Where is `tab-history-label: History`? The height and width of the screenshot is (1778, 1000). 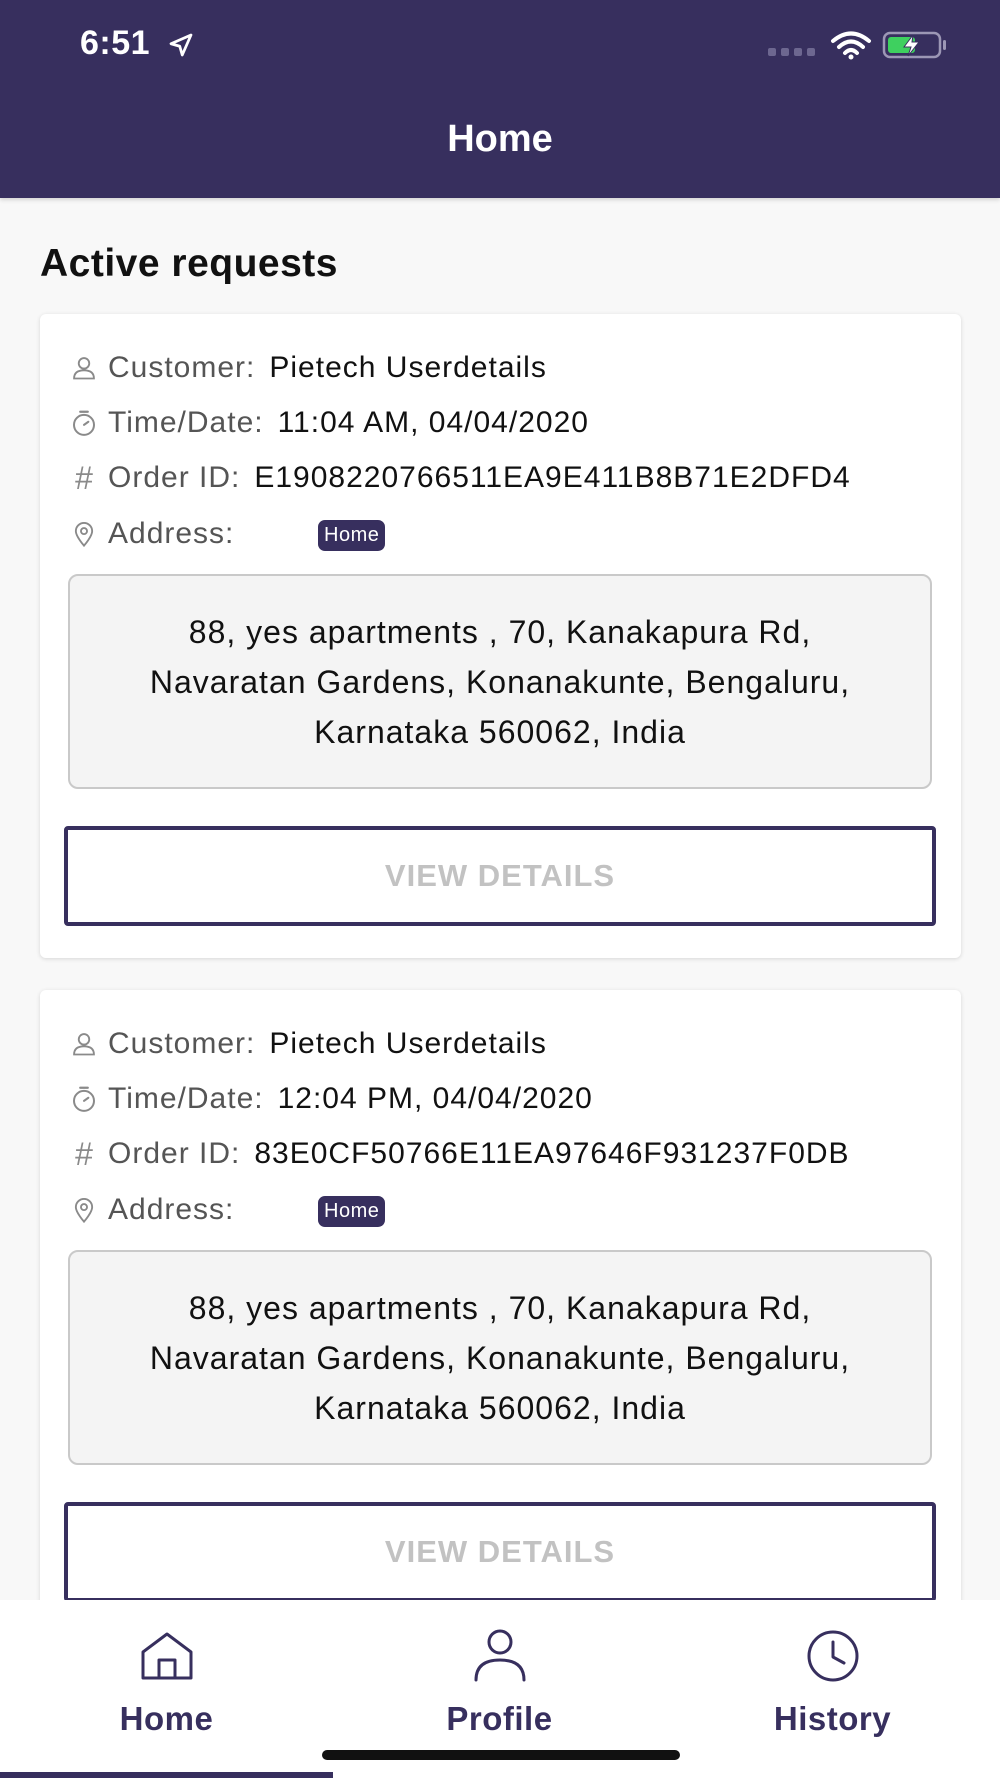
tab-history-label: History is located at coordinates (832, 1718).